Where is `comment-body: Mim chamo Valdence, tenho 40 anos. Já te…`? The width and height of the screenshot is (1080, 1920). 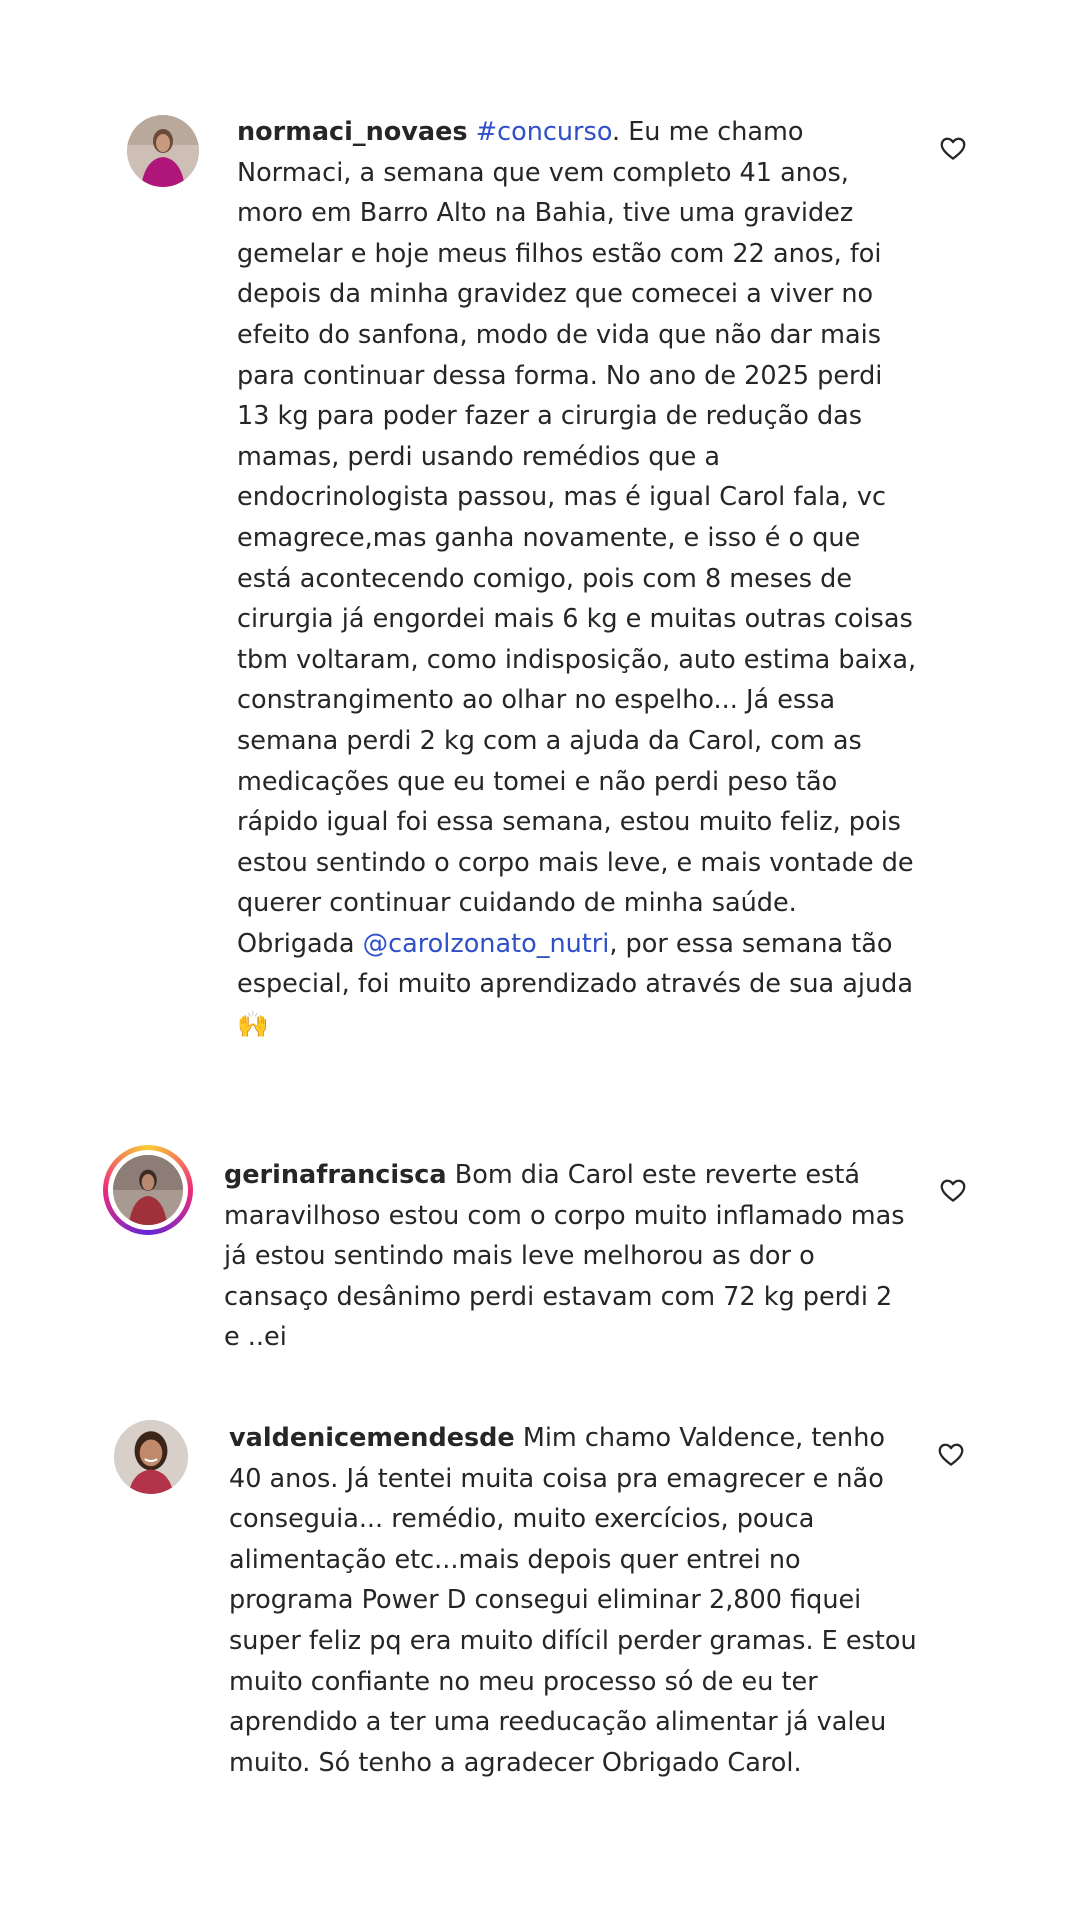 comment-body: Mim chamo Valdence, tenho 40 anos. Já te… is located at coordinates (577, 1600).